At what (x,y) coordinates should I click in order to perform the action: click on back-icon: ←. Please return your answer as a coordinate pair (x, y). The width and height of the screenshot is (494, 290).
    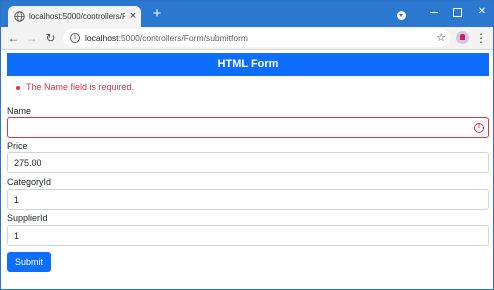
    Looking at the image, I should click on (13, 38).